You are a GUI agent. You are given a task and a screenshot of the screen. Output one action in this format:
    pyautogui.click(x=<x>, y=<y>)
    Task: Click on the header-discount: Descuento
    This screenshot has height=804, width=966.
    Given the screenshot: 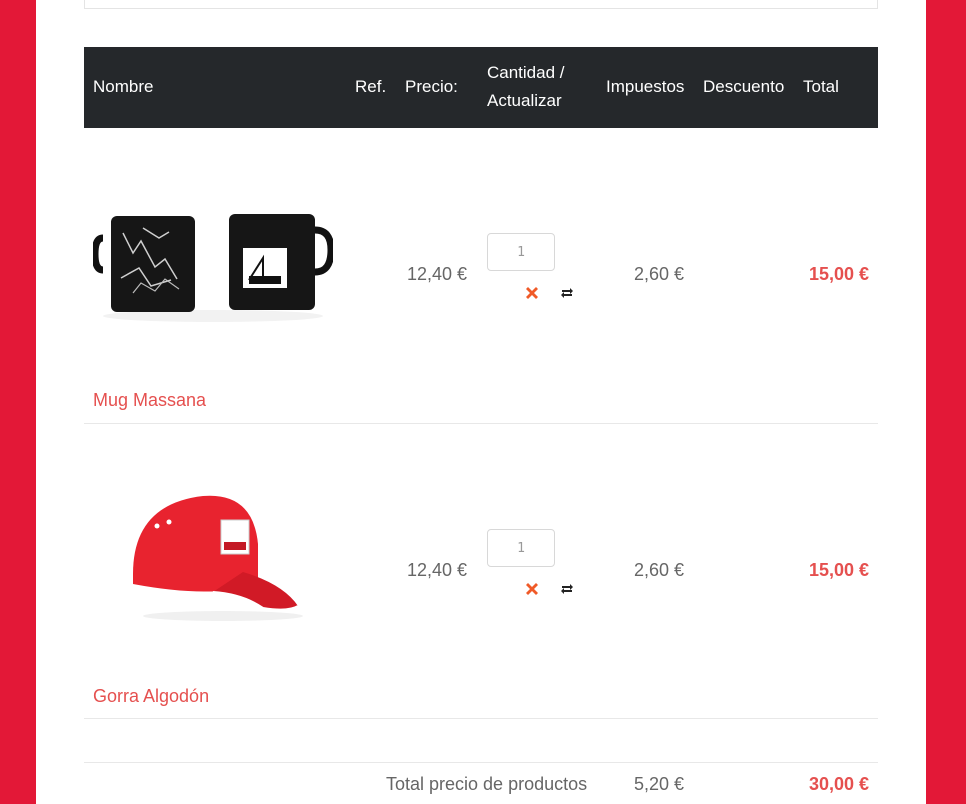 What is the action you would take?
    pyautogui.click(x=744, y=86)
    